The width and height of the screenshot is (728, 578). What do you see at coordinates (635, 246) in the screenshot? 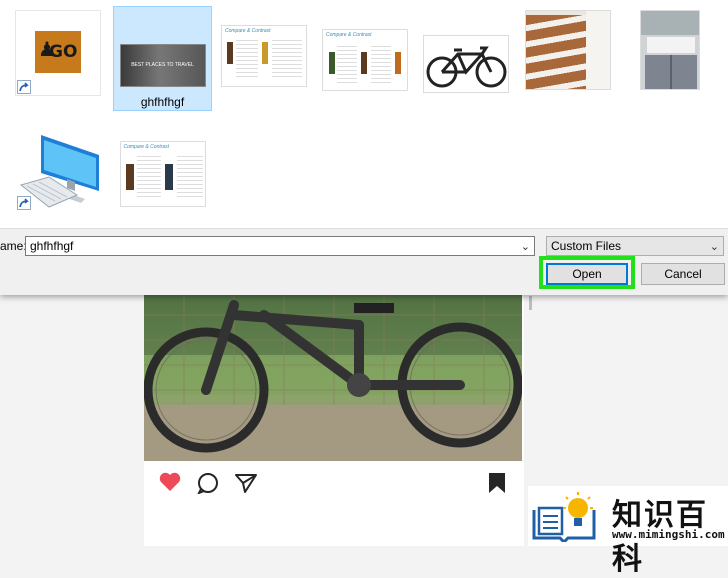
I see `file-type-select: Custom Files ⌄` at bounding box center [635, 246].